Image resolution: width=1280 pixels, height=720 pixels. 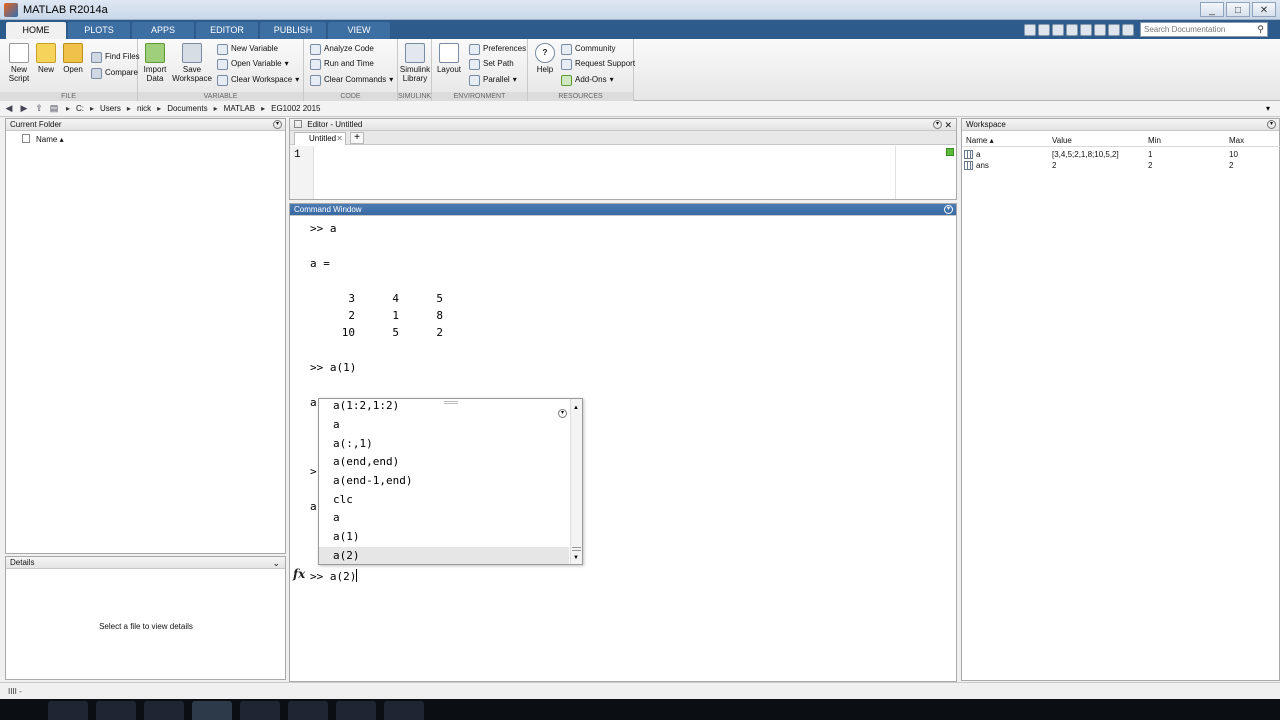 I want to click on command-prompt-input: >> a(2), so click(x=334, y=576).